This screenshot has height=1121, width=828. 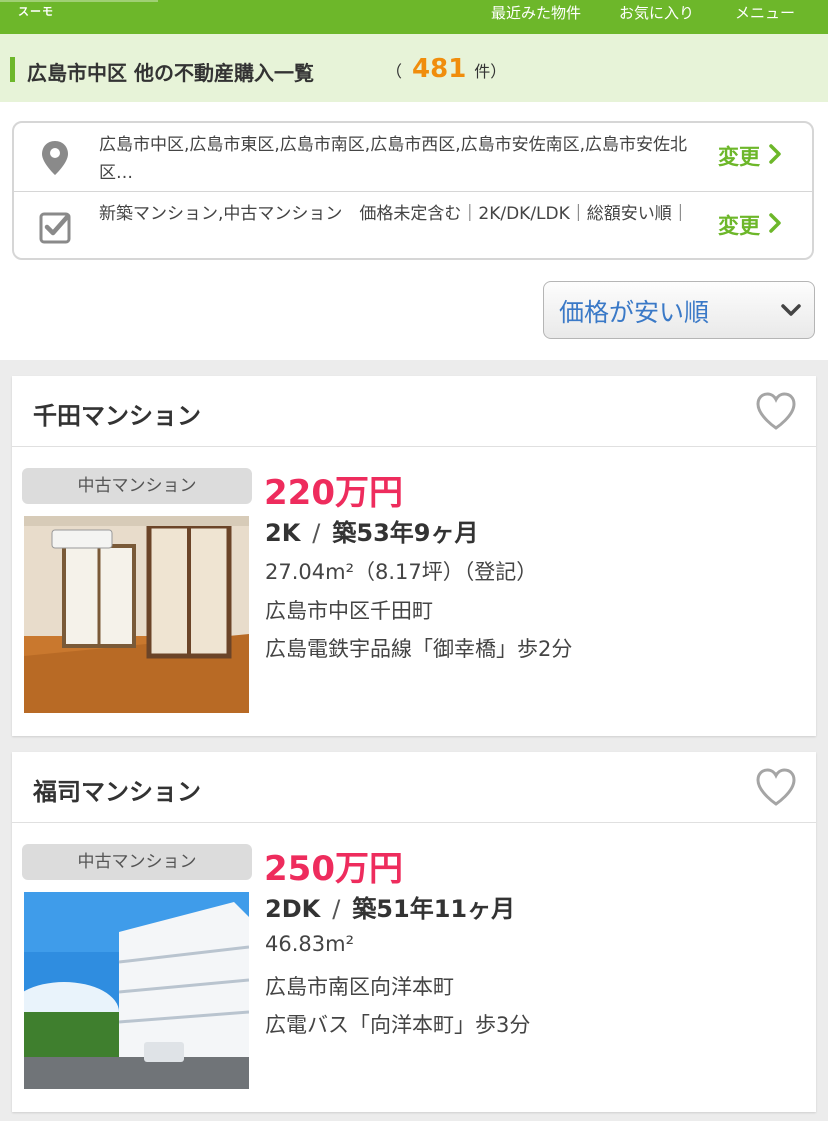 I want to click on favorites-link: お気に入り, so click(x=656, y=12).